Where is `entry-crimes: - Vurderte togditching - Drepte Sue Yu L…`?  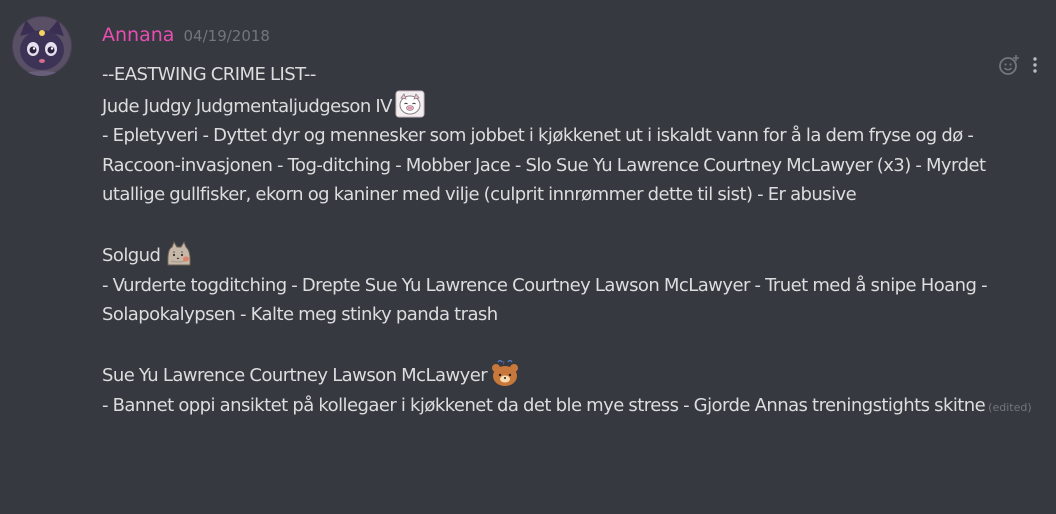
entry-crimes: - Vurderte togditching - Drepte Sue Yu L… is located at coordinates (545, 285).